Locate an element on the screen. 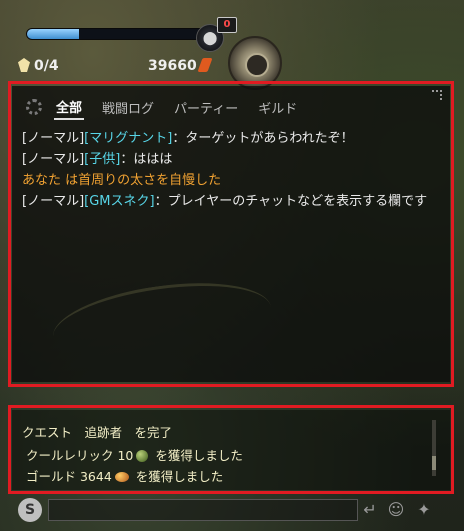 The width and height of the screenshot is (464, 531). system-line-relic: クールレリック 10 を獲得しました is located at coordinates (134, 454).